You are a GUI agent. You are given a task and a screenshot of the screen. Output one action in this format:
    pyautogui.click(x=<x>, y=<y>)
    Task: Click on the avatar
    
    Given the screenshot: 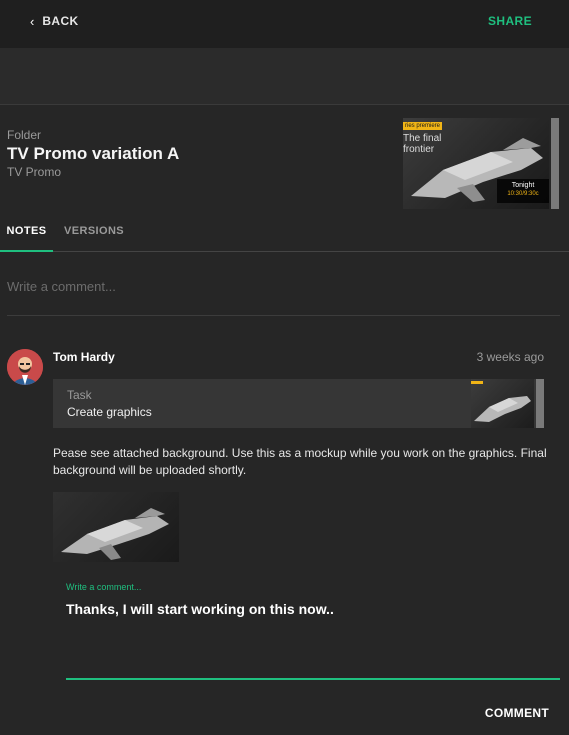 What is the action you would take?
    pyautogui.click(x=25, y=367)
    